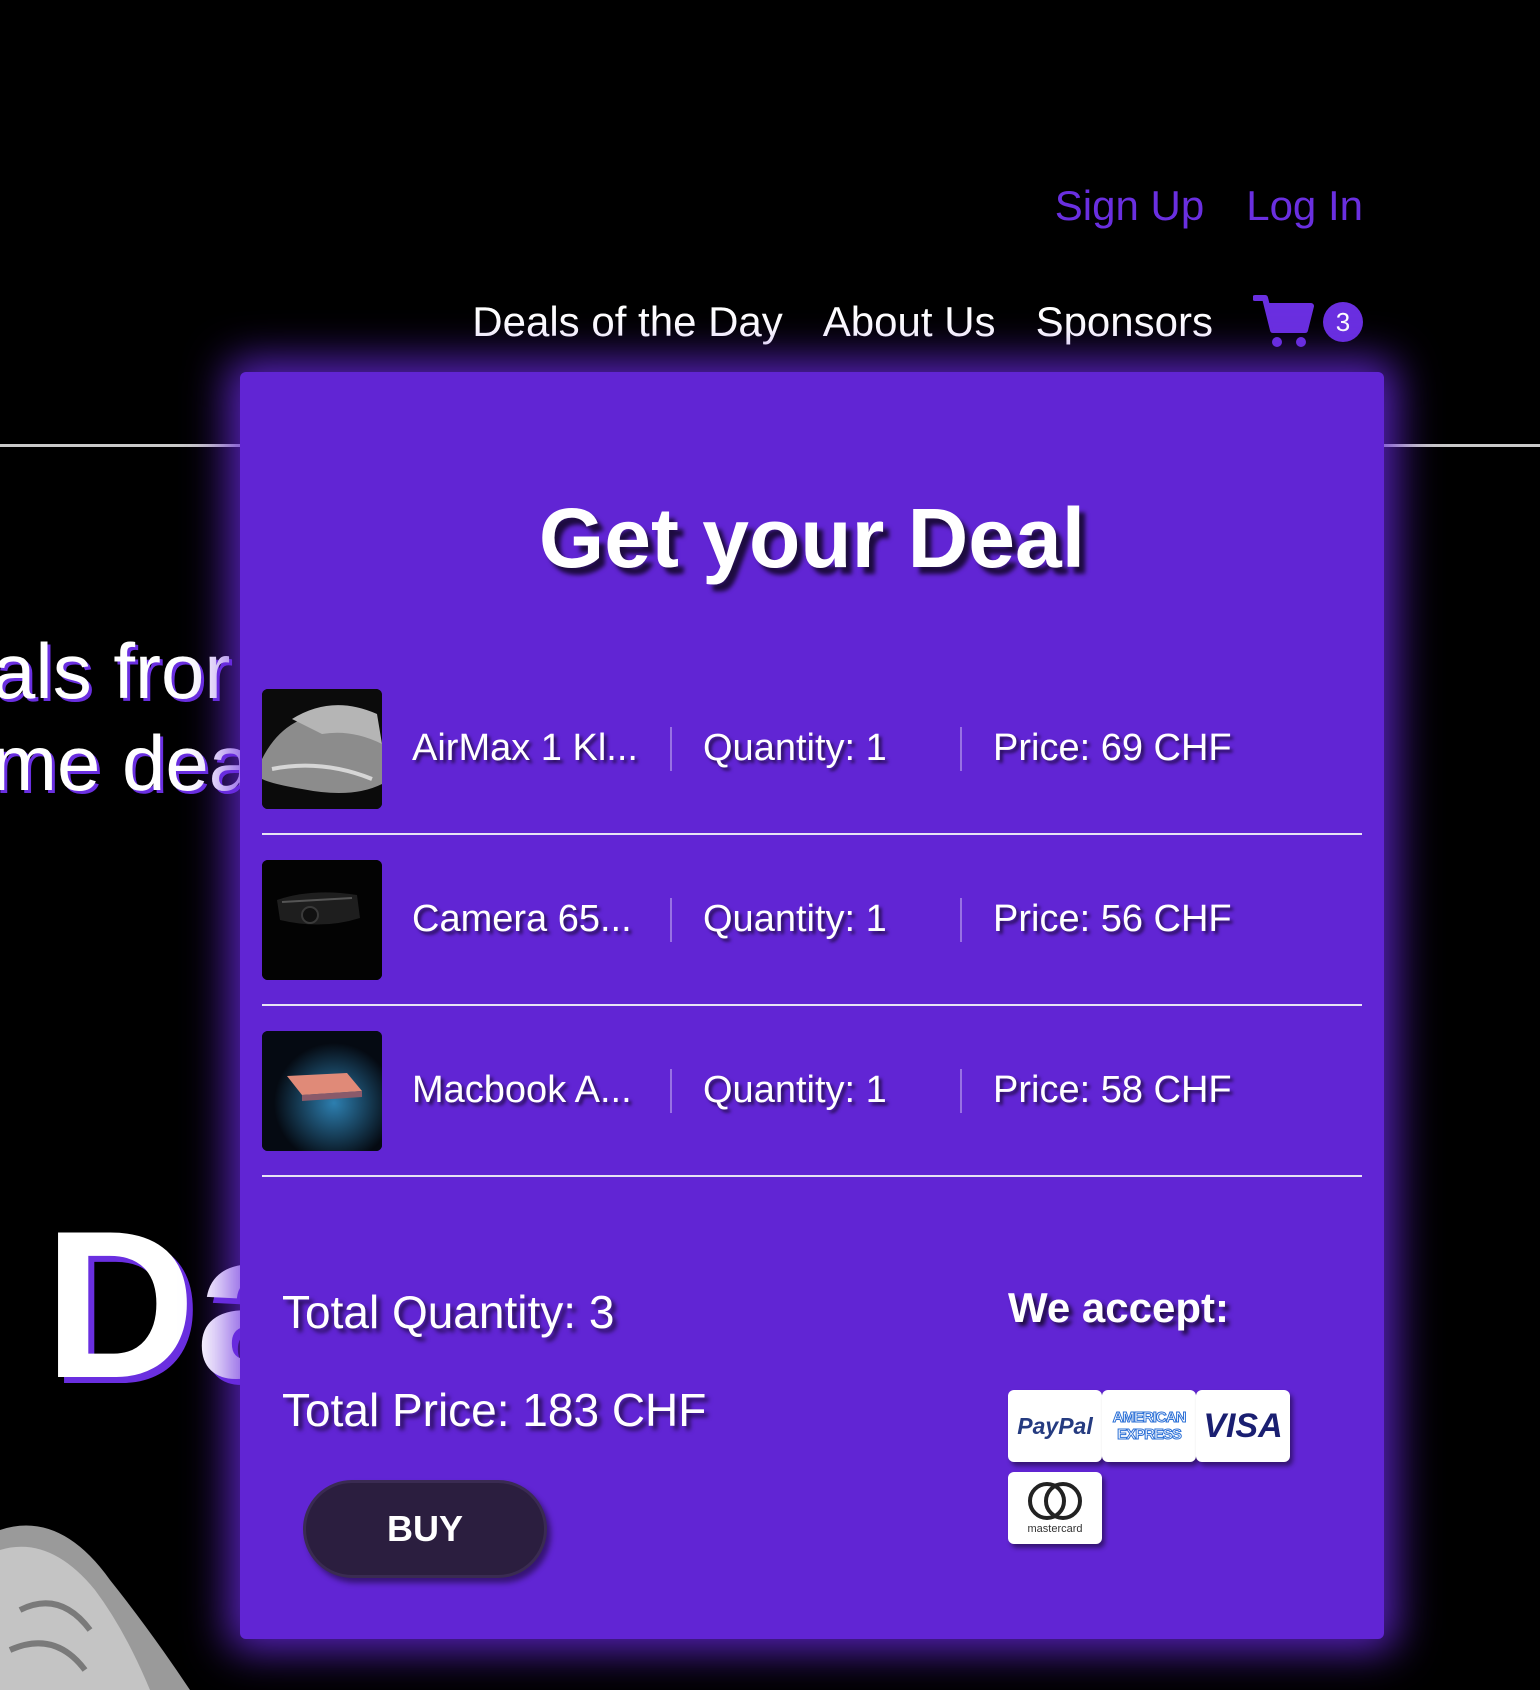 The image size is (1540, 1690). What do you see at coordinates (1112, 919) in the screenshot?
I see `item-price: Price: 56 CHF` at bounding box center [1112, 919].